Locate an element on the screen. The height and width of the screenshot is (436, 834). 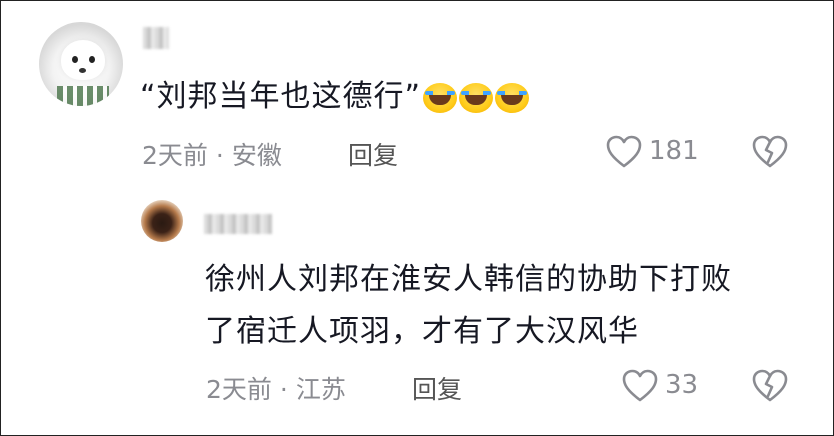
reply-dislike-button is located at coordinates (770, 386).